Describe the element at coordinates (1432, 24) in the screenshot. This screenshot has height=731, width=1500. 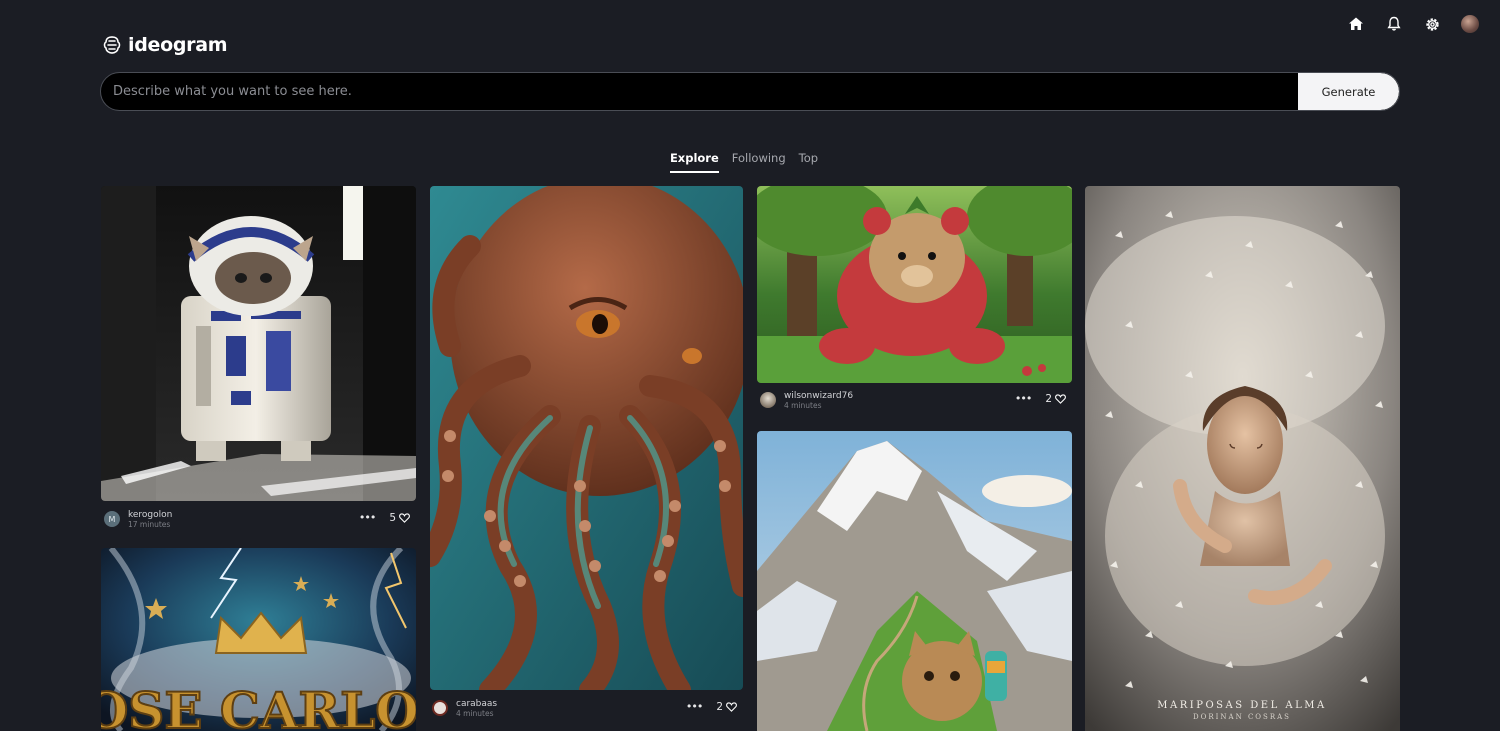
I see `gear-icon` at that location.